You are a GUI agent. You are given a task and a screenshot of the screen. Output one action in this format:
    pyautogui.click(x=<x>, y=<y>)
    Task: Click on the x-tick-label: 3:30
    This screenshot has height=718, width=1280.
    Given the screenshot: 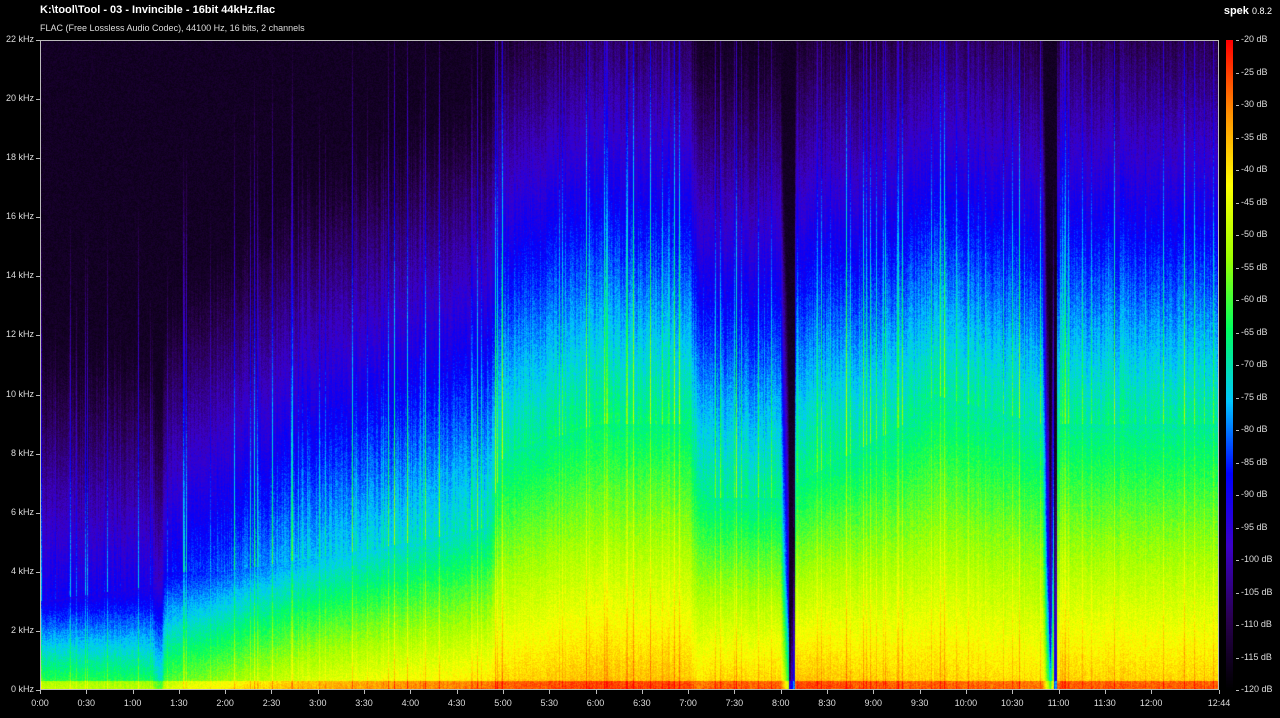 What is the action you would take?
    pyautogui.click(x=364, y=703)
    